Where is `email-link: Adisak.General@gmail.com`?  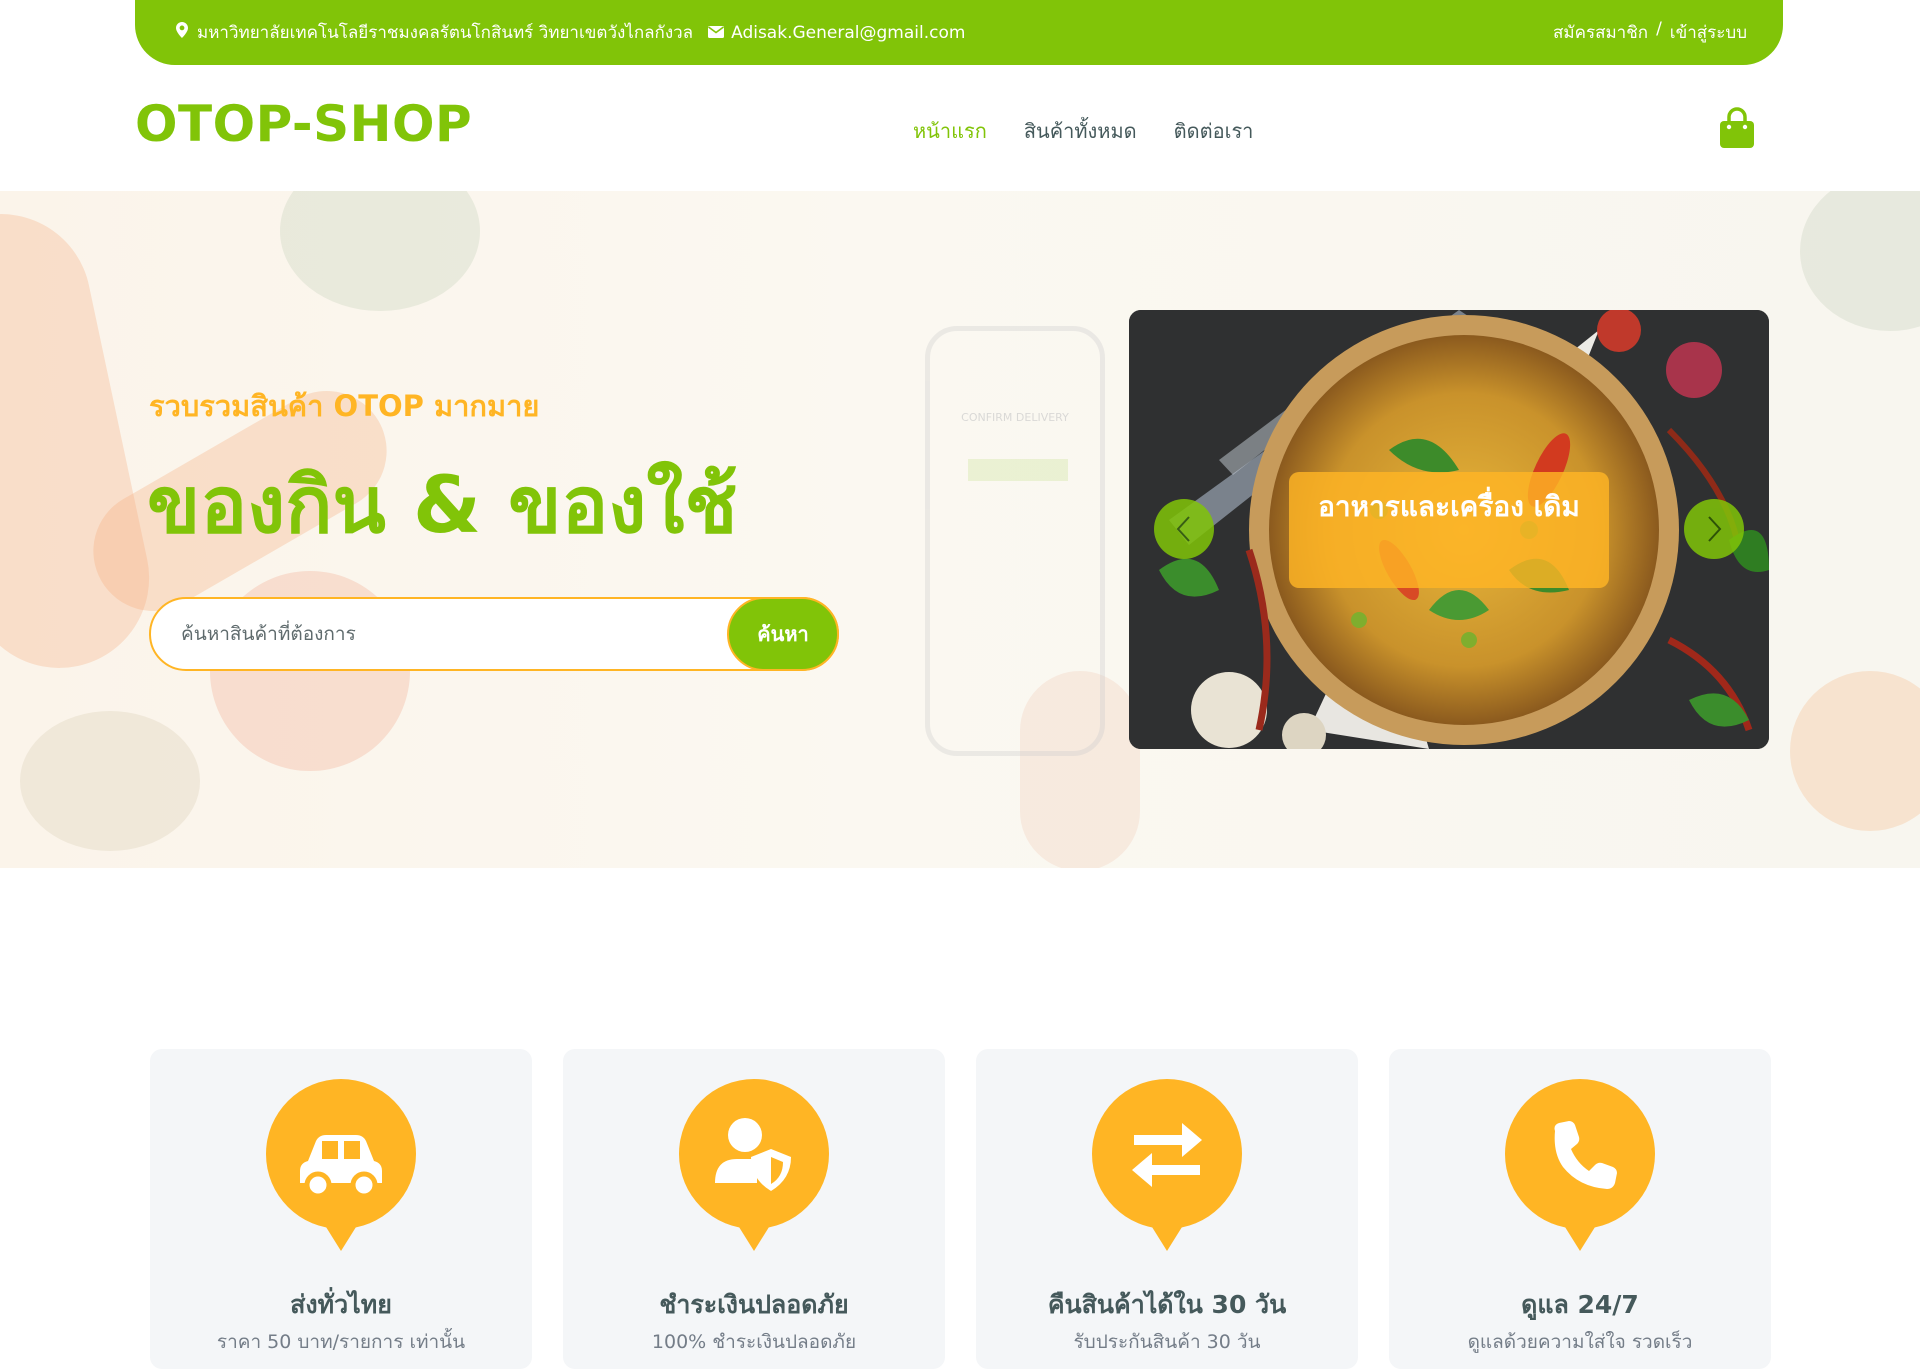 email-link: Adisak.General@gmail.com is located at coordinates (848, 33).